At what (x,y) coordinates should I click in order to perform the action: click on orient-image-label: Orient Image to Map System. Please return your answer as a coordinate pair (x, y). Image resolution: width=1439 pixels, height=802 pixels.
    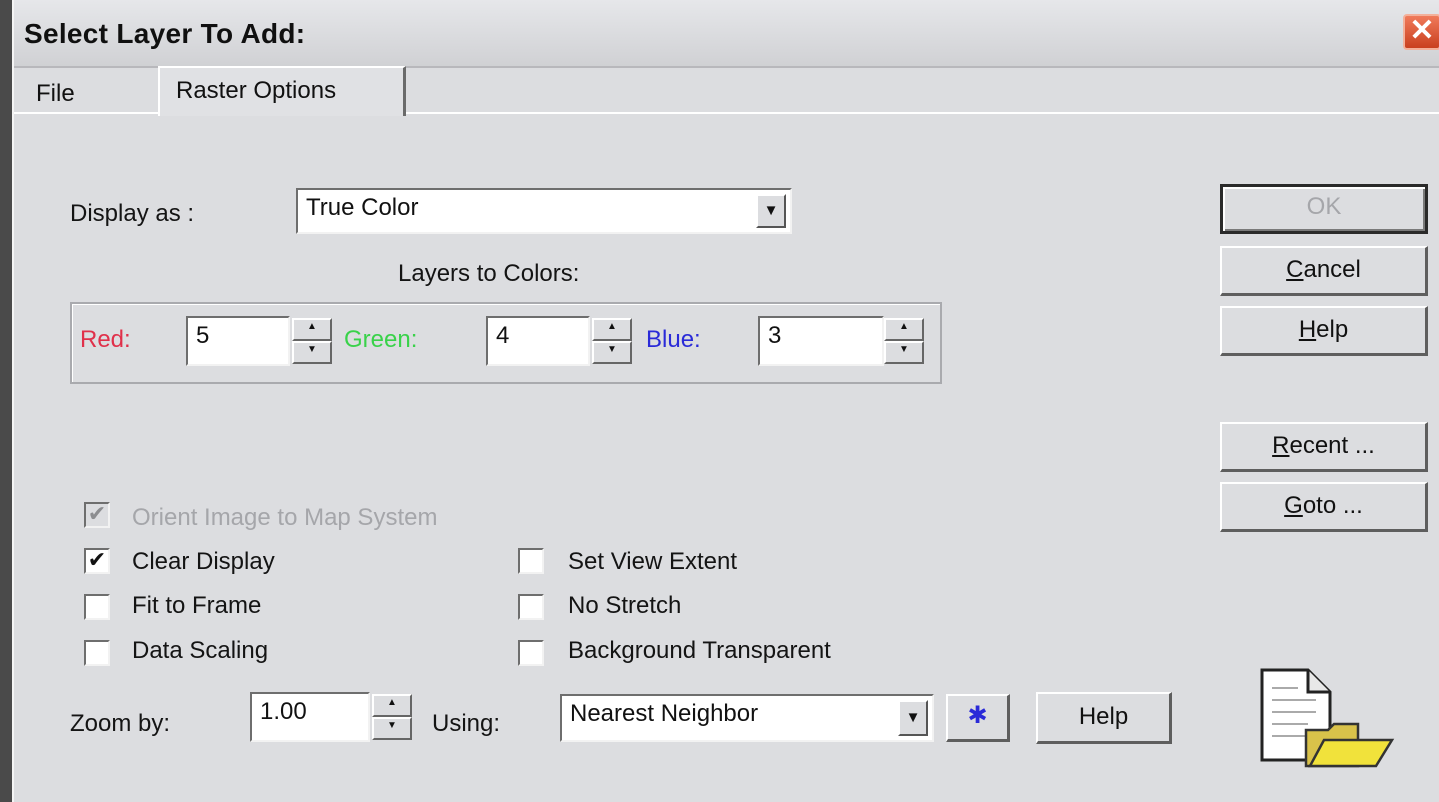
    Looking at the image, I should click on (285, 517).